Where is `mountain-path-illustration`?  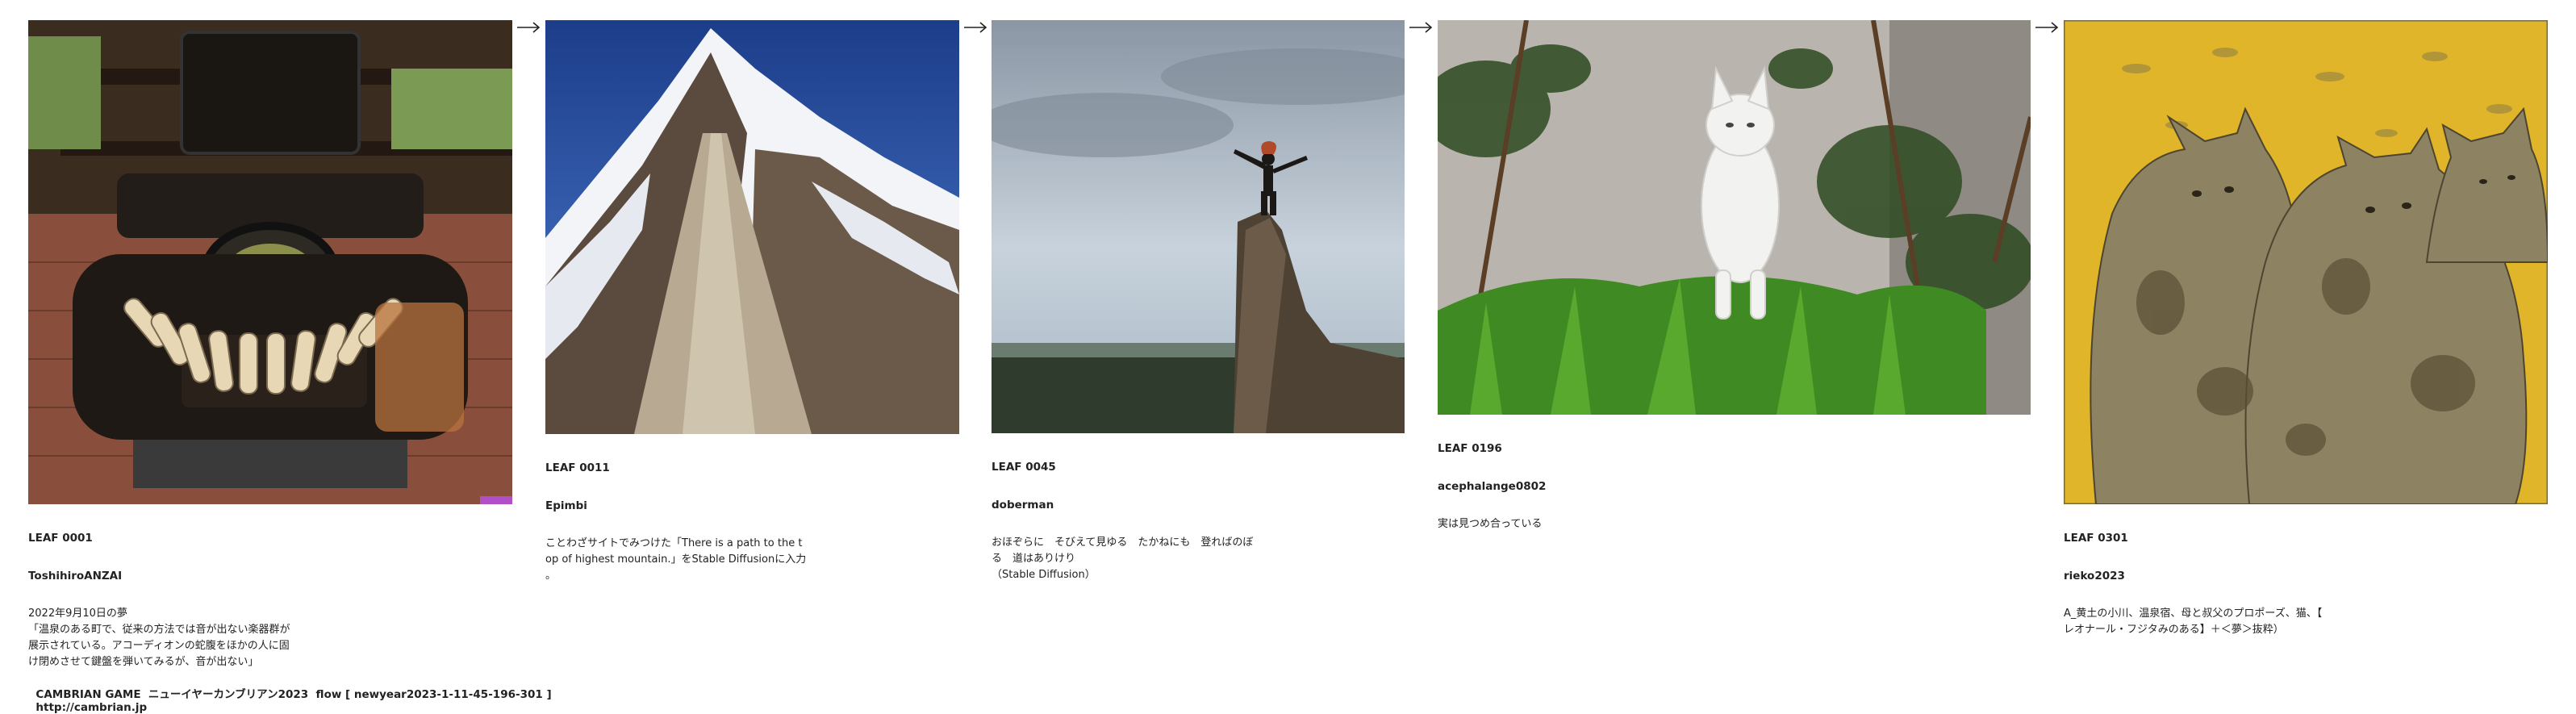
mountain-path-illustration is located at coordinates (752, 227).